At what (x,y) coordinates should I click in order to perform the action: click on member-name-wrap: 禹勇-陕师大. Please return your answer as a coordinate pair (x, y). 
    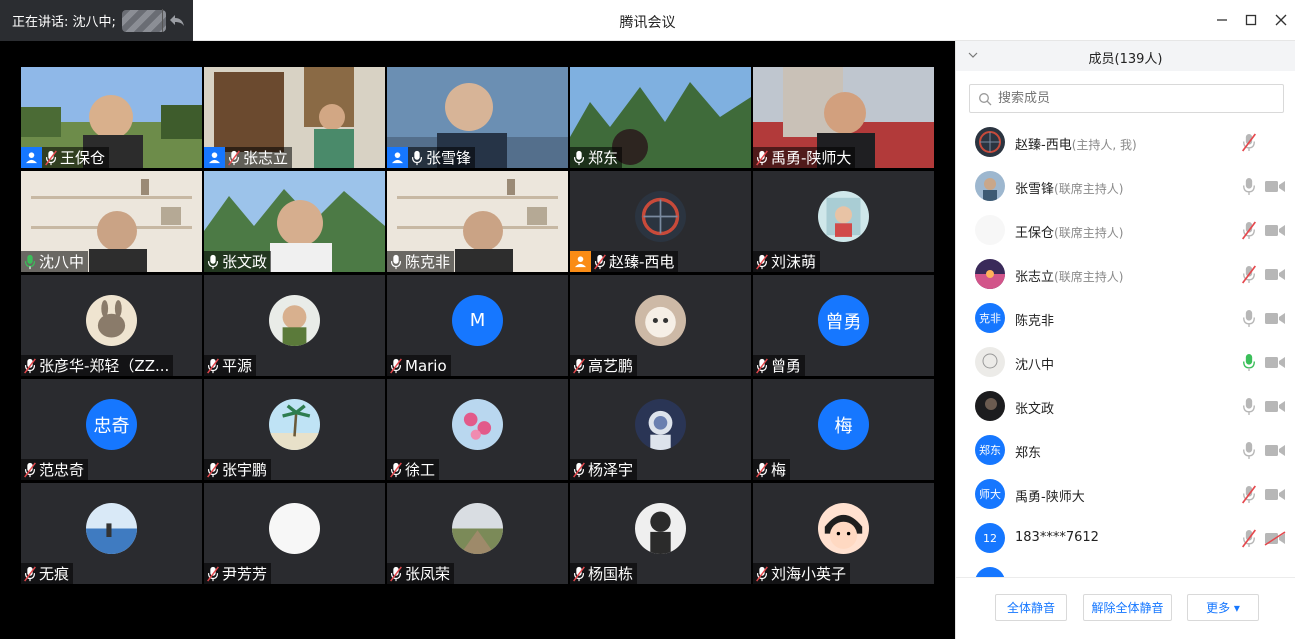
    Looking at the image, I should click on (1050, 495).